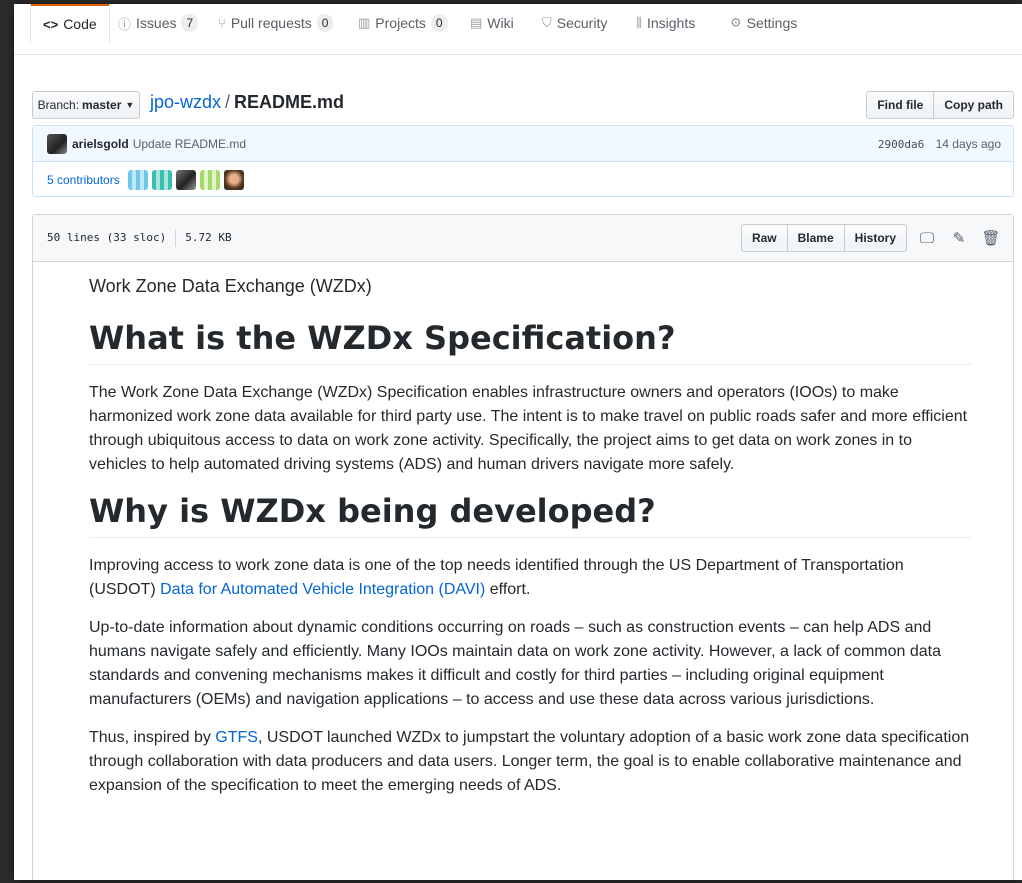 The height and width of the screenshot is (883, 1022). What do you see at coordinates (639, 22) in the screenshot?
I see `graph-icon: ⫼` at bounding box center [639, 22].